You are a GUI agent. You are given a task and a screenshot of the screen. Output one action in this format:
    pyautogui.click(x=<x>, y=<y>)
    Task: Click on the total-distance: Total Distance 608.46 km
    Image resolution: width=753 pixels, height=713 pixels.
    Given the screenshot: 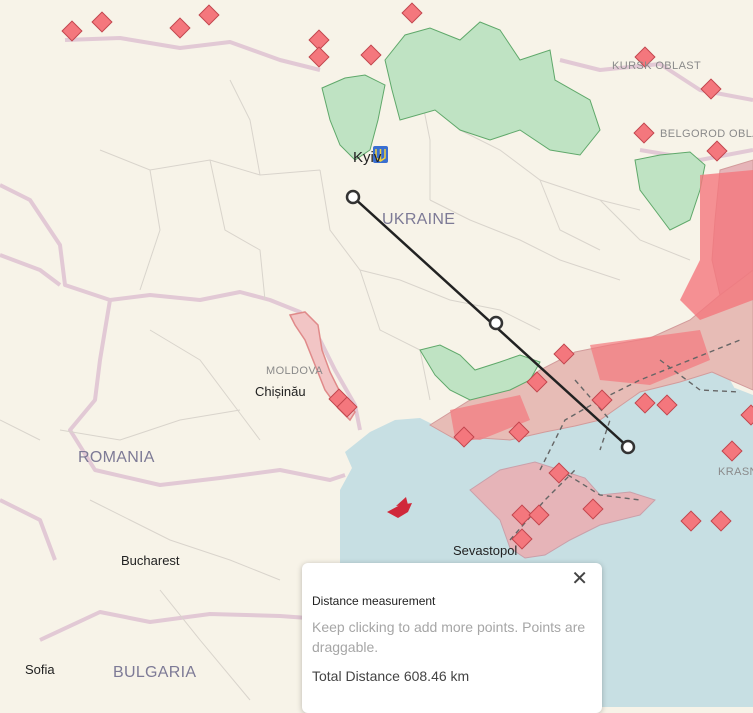 What is the action you would take?
    pyautogui.click(x=390, y=676)
    